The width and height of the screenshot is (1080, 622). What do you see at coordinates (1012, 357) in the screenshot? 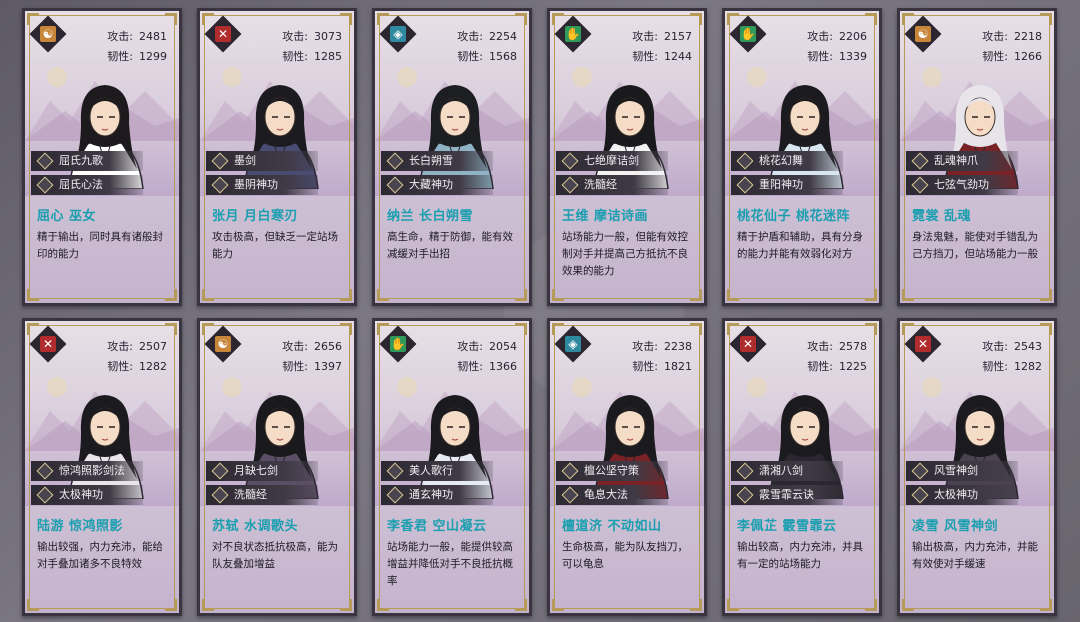
I see `stats-block: 攻击: 2543 韧性: 1282` at bounding box center [1012, 357].